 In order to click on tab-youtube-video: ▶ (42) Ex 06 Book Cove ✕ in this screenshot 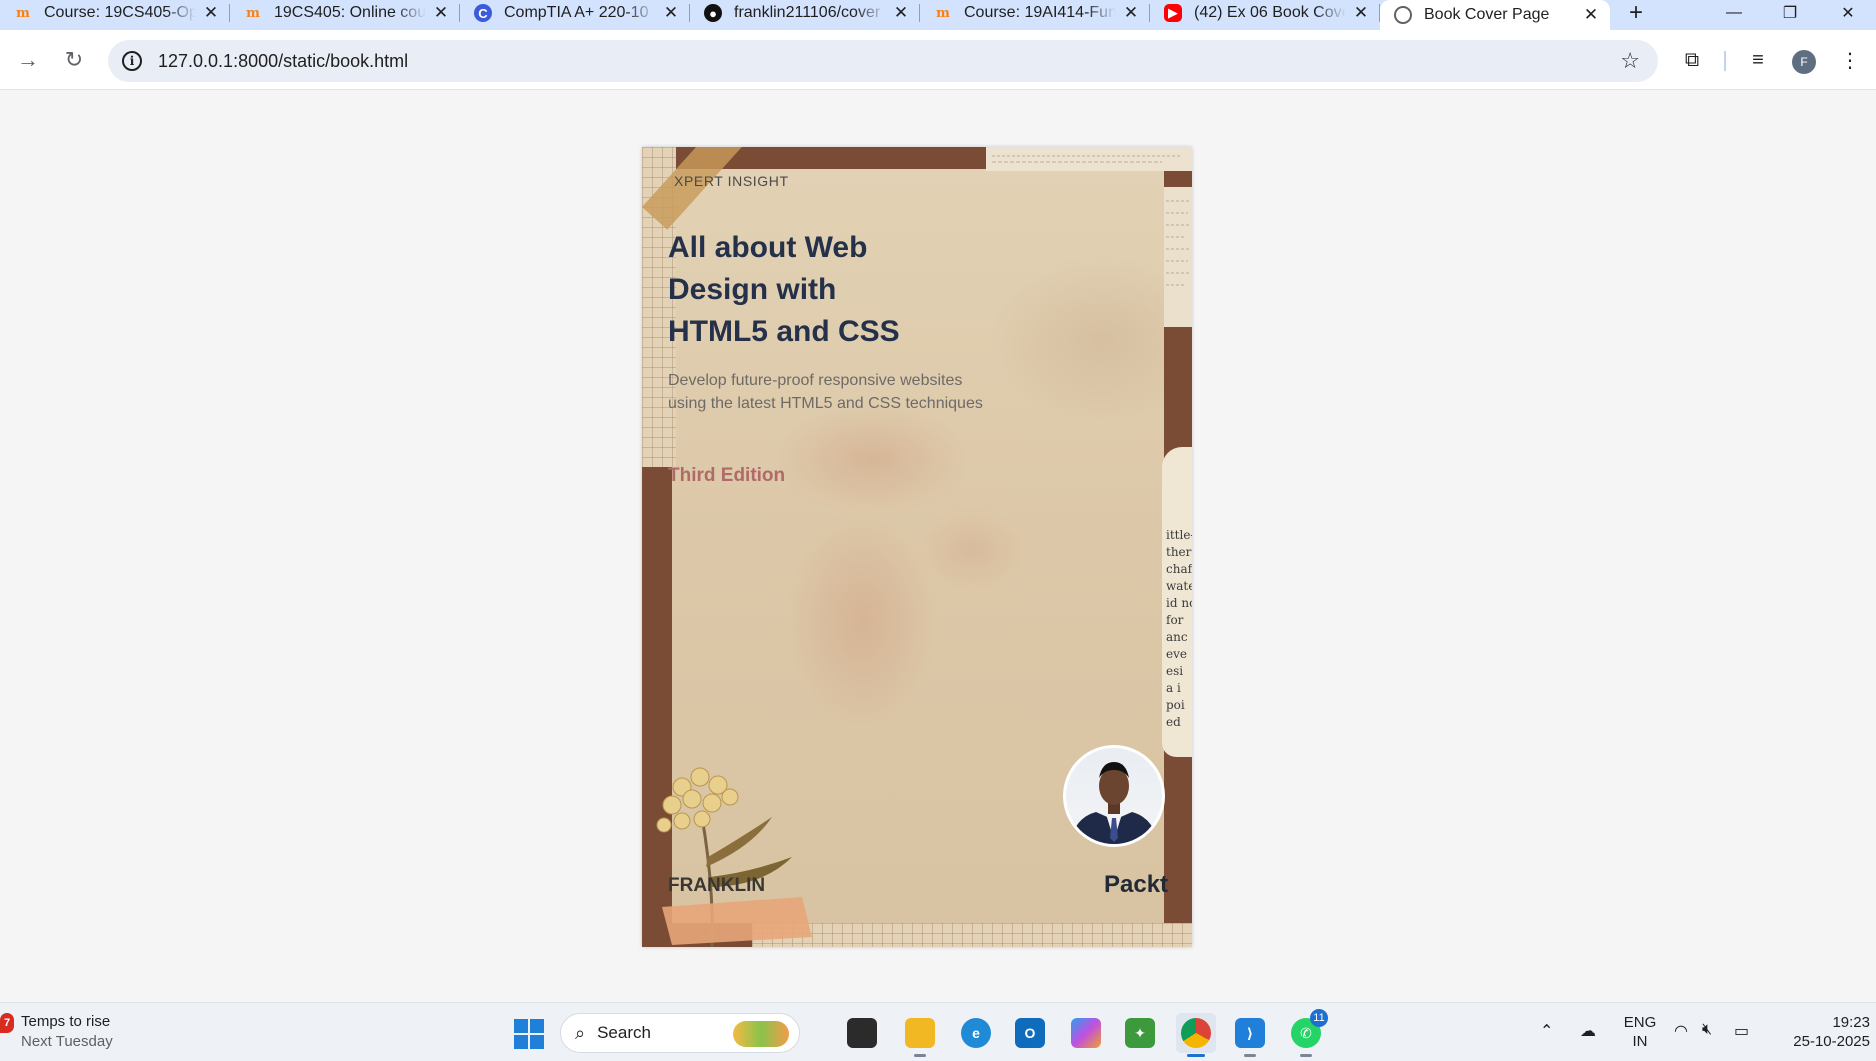, I will do `click(1265, 13)`.